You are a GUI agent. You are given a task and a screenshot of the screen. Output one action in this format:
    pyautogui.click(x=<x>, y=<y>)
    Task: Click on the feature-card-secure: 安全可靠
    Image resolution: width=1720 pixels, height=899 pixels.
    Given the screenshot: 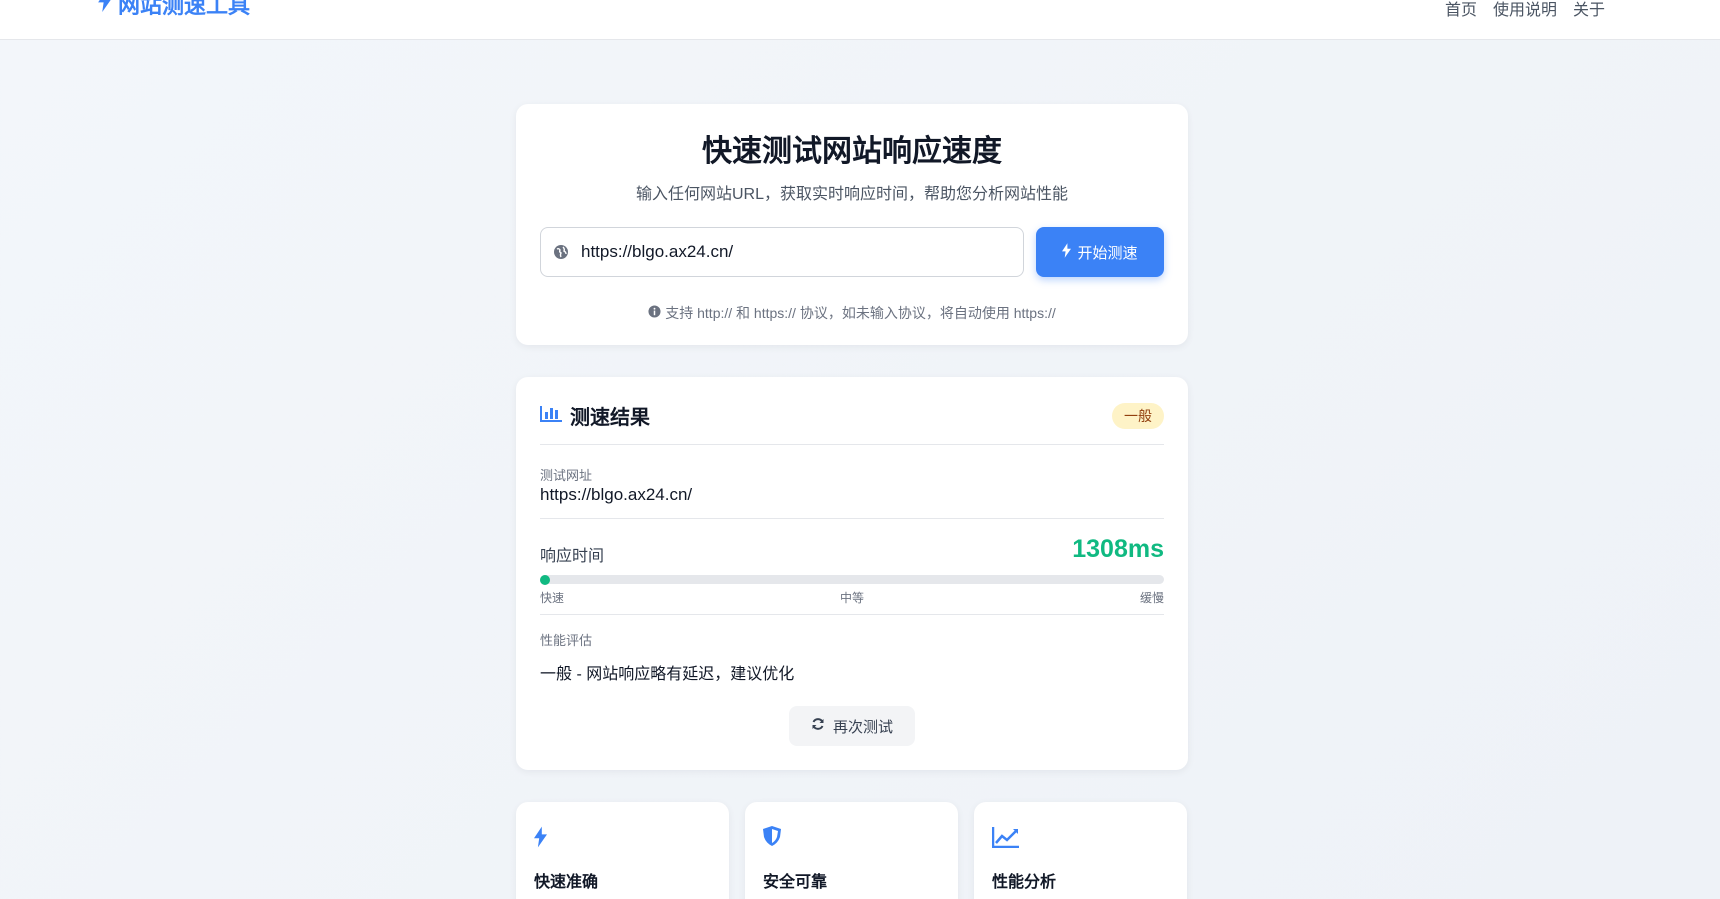 What is the action you would take?
    pyautogui.click(x=851, y=850)
    